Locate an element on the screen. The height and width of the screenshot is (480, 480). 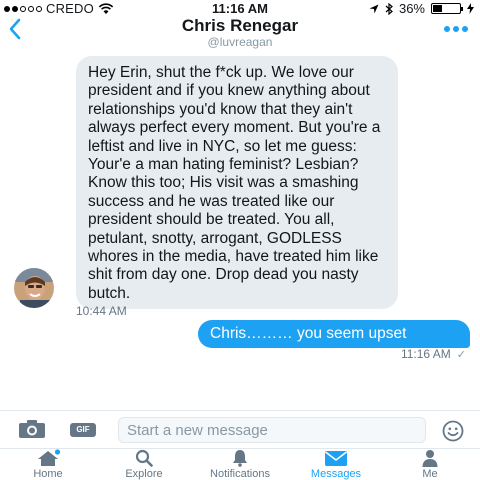
bell-icon is located at coordinates (240, 458).